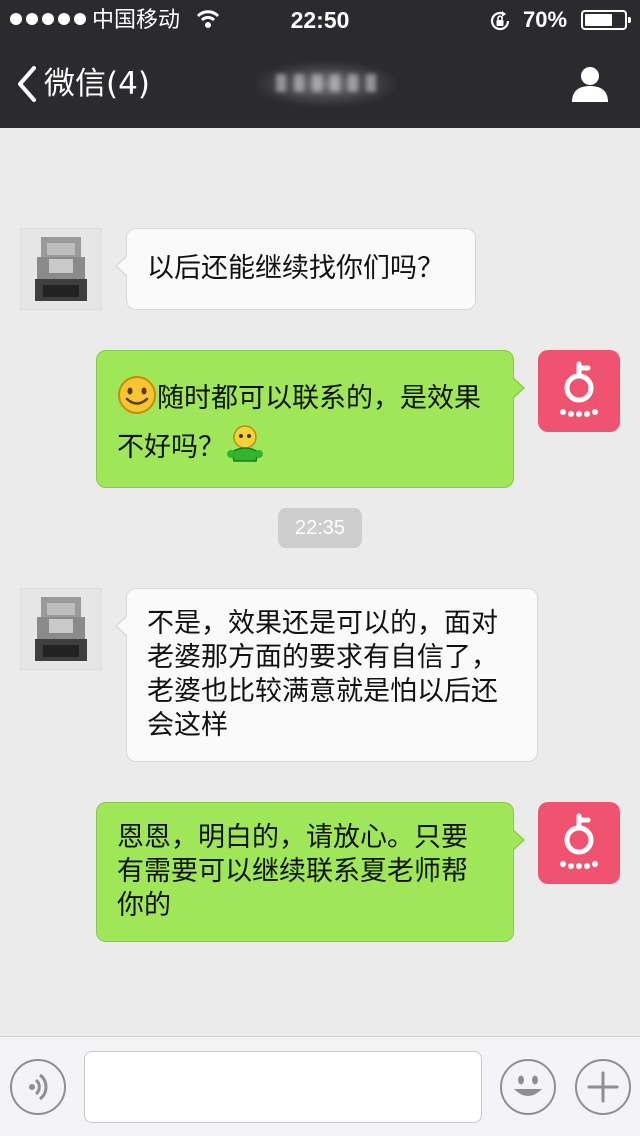  What do you see at coordinates (500, 23) in the screenshot?
I see `rotation-lock-icon` at bounding box center [500, 23].